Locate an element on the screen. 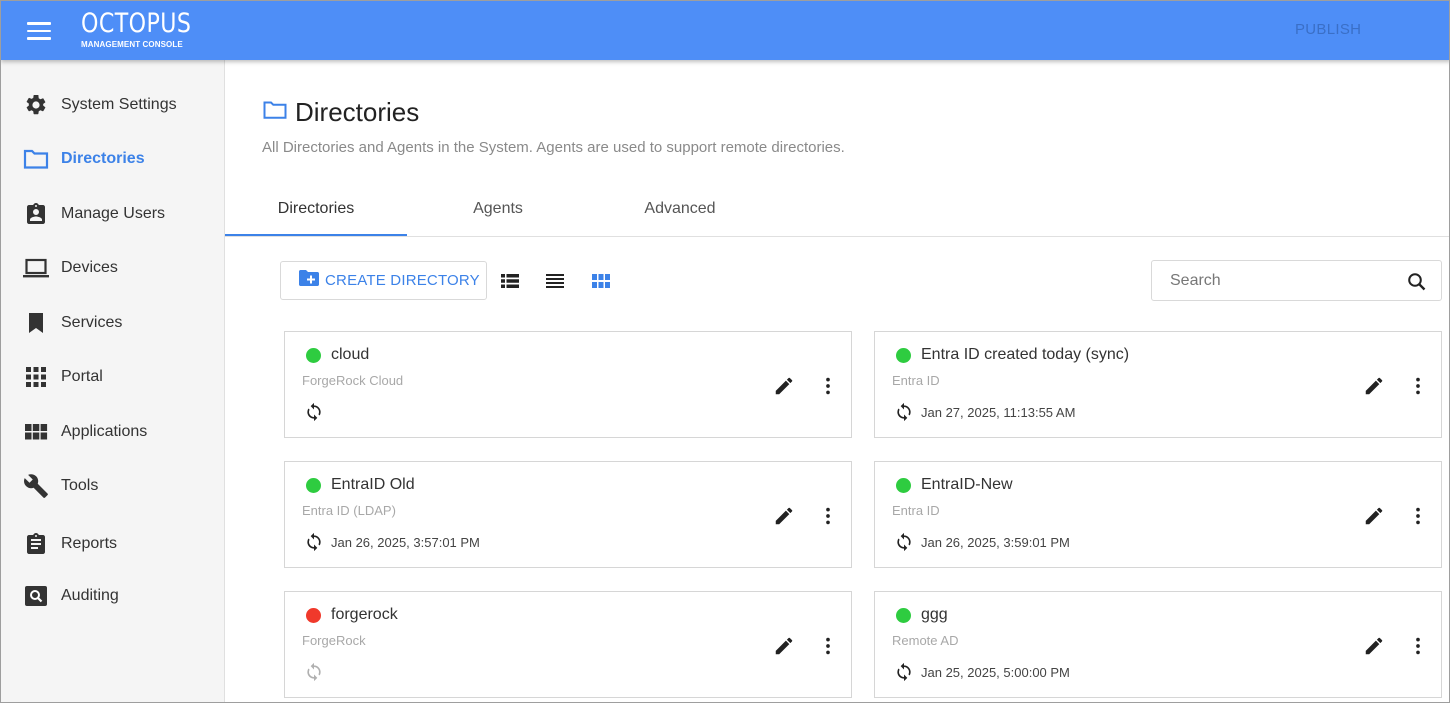 The width and height of the screenshot is (1450, 703). apps-grid-icon is located at coordinates (36, 377).